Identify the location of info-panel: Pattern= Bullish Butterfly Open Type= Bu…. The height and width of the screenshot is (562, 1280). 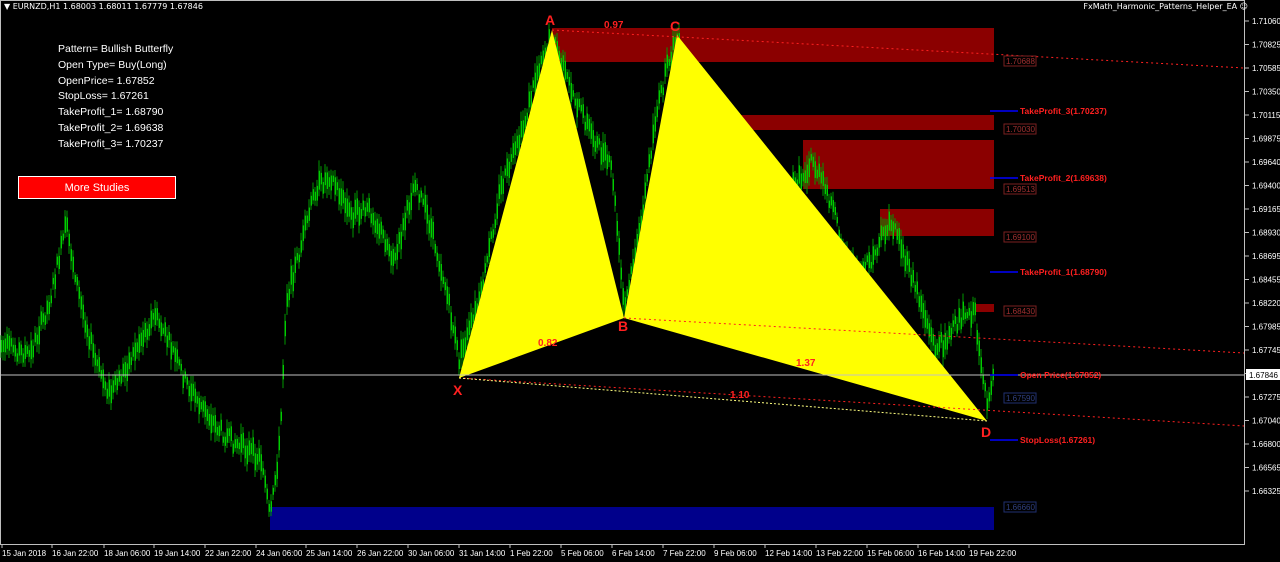
(115, 97).